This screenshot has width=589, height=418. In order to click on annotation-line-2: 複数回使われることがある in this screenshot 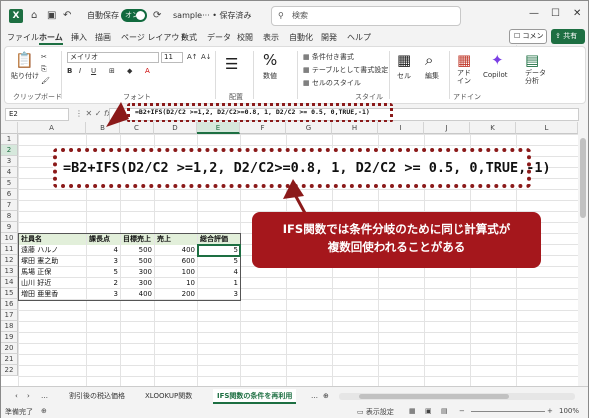, I will do `click(396, 247)`.